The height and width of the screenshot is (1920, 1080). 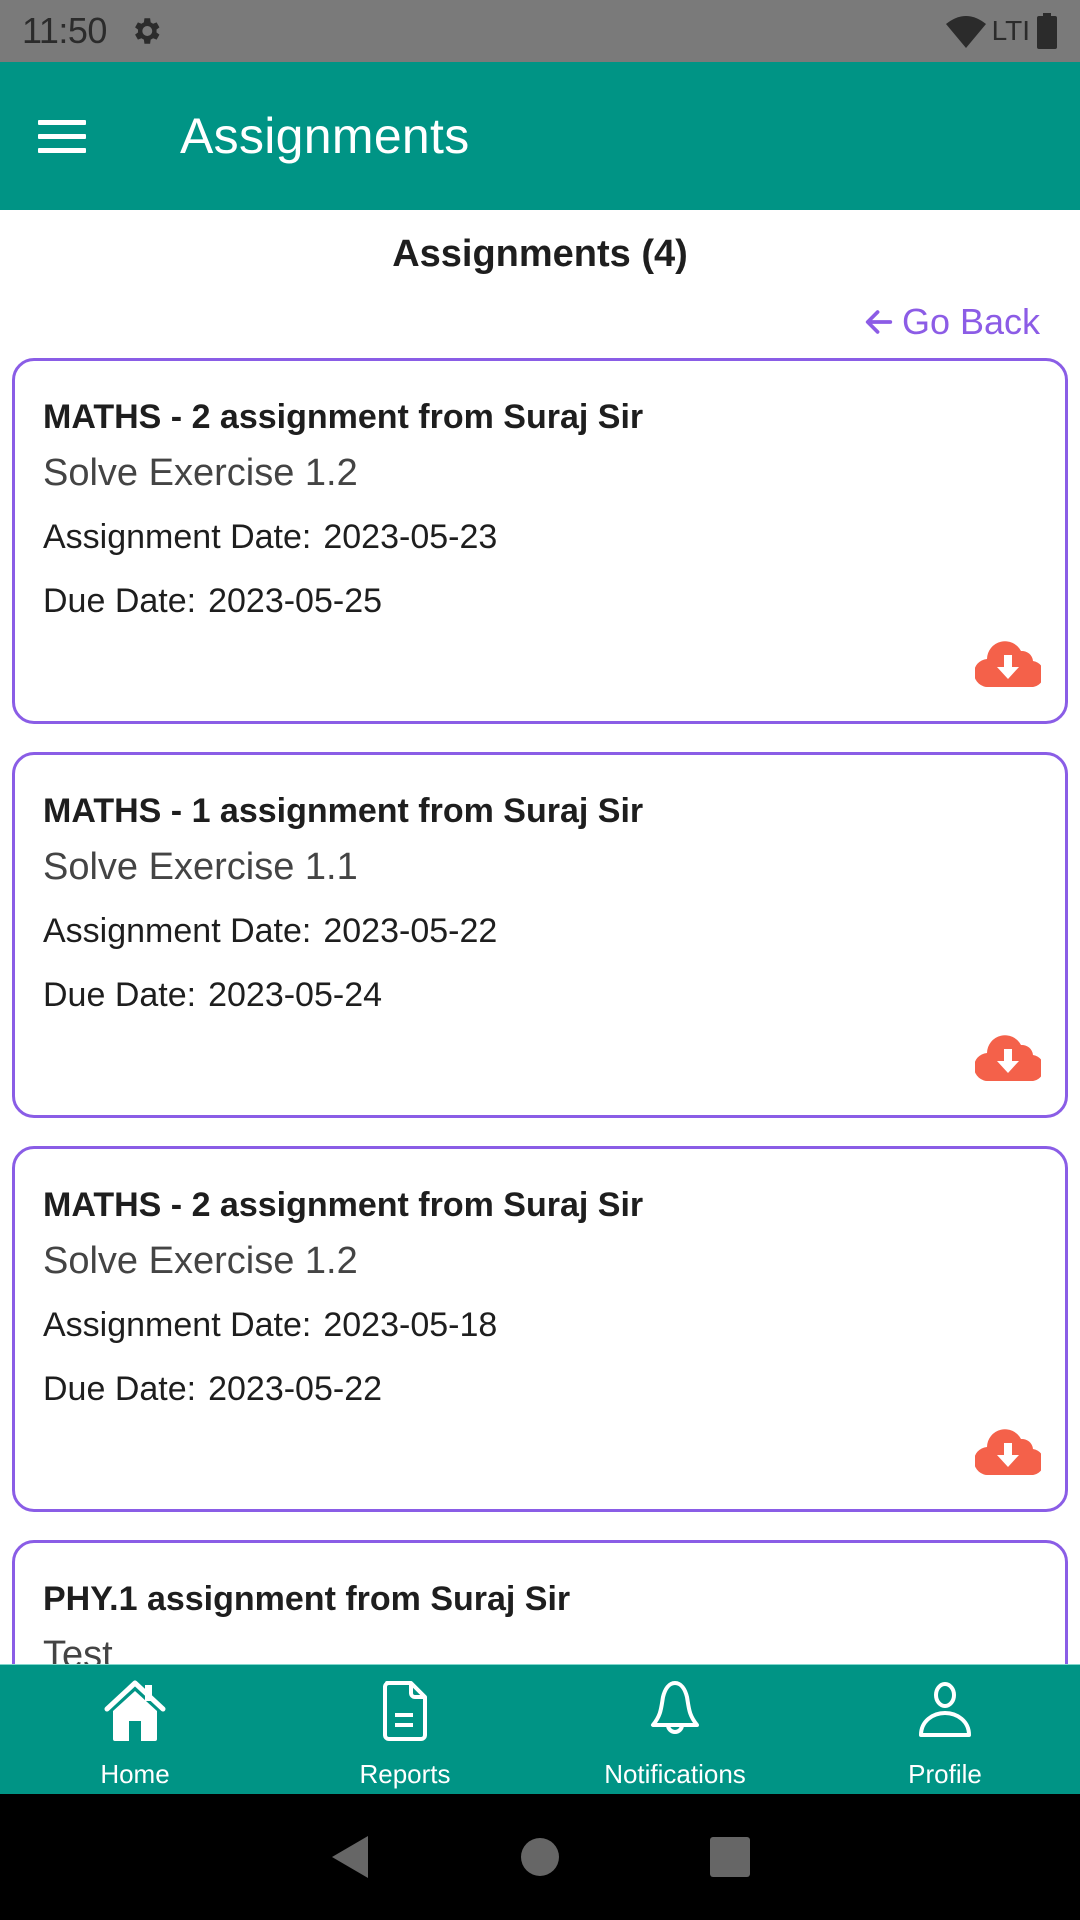 I want to click on bell-icon, so click(x=675, y=1707).